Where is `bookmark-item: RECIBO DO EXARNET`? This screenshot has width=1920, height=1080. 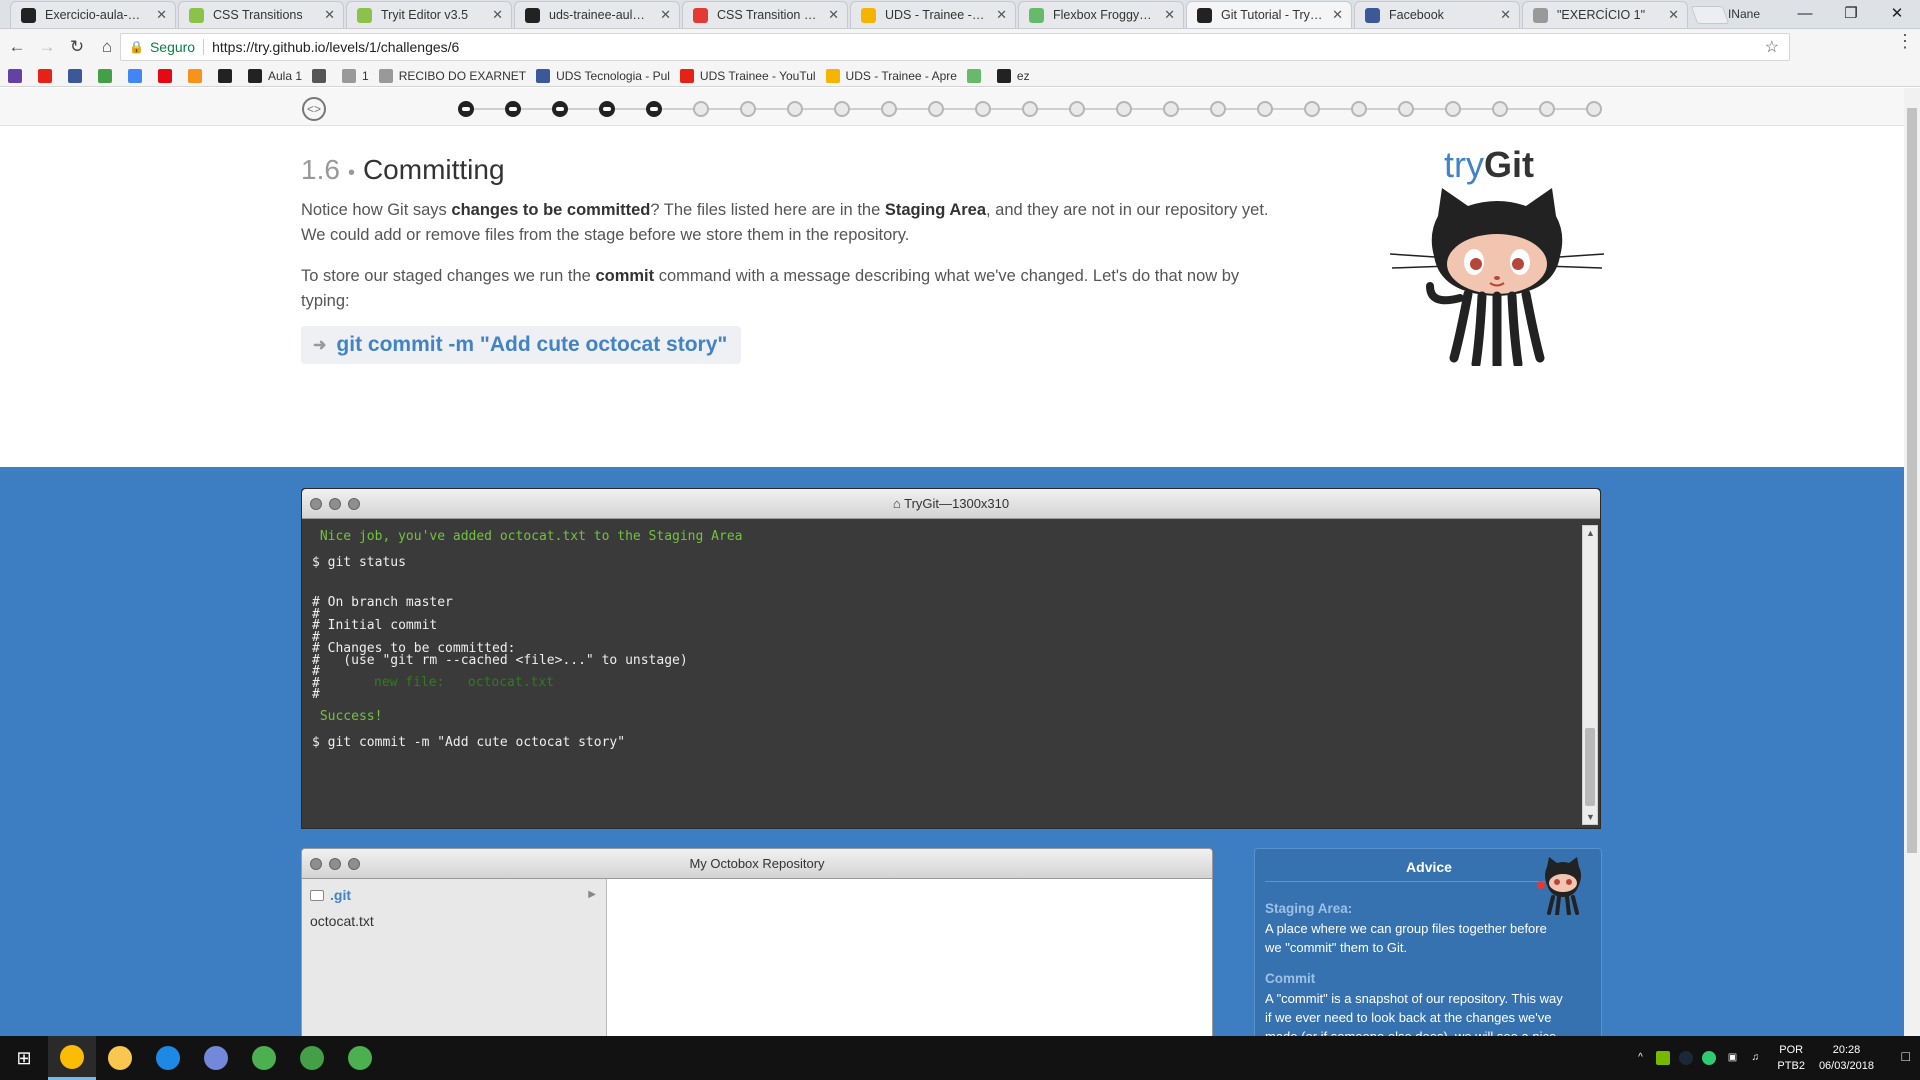 bookmark-item: RECIBO DO EXARNET is located at coordinates (452, 75).